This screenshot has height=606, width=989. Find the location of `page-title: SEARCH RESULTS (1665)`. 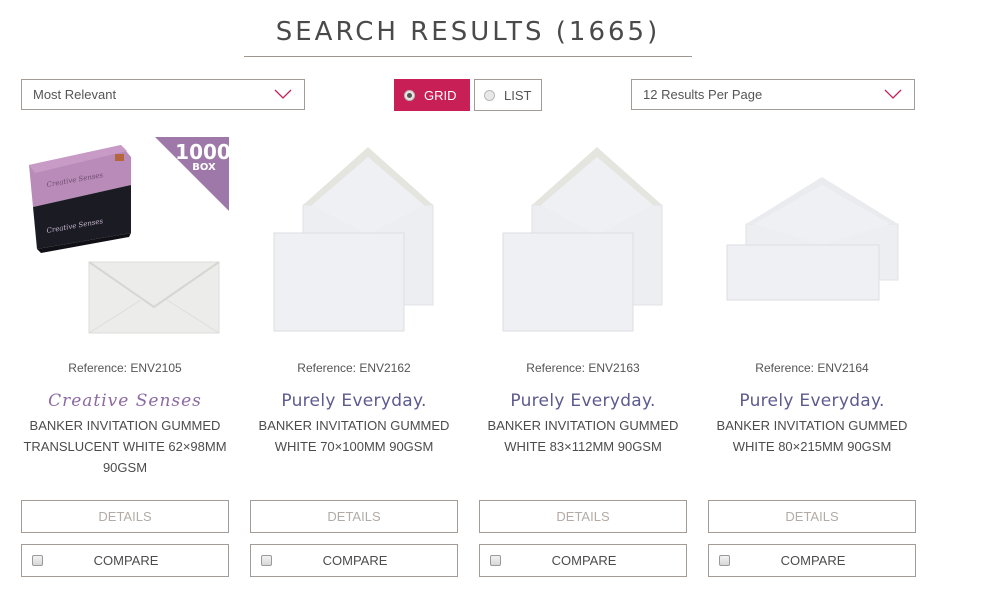

page-title: SEARCH RESULTS (1665) is located at coordinates (468, 32).